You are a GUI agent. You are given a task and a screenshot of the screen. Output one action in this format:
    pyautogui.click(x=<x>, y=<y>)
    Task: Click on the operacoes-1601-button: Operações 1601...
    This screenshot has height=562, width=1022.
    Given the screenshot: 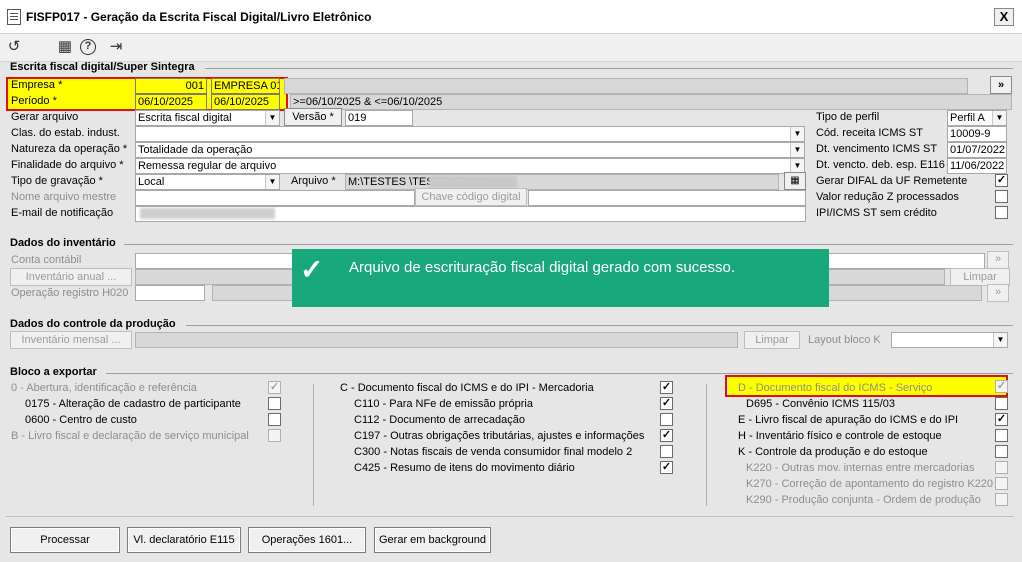 What is the action you would take?
    pyautogui.click(x=307, y=540)
    